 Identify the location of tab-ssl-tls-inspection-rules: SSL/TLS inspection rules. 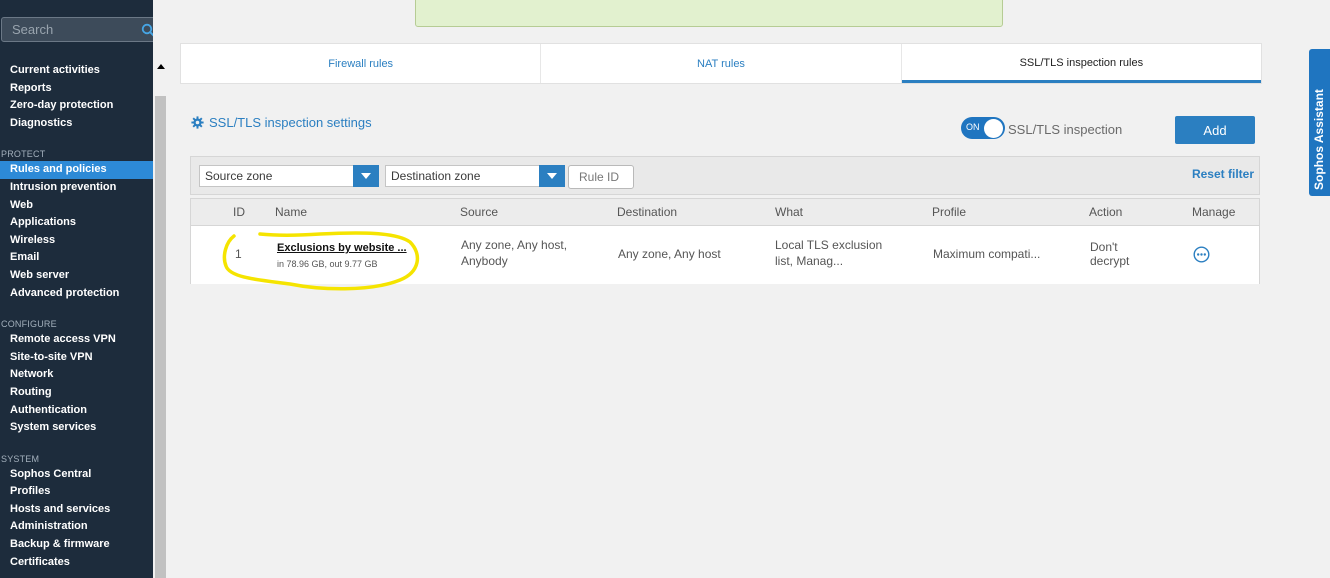
(1081, 63).